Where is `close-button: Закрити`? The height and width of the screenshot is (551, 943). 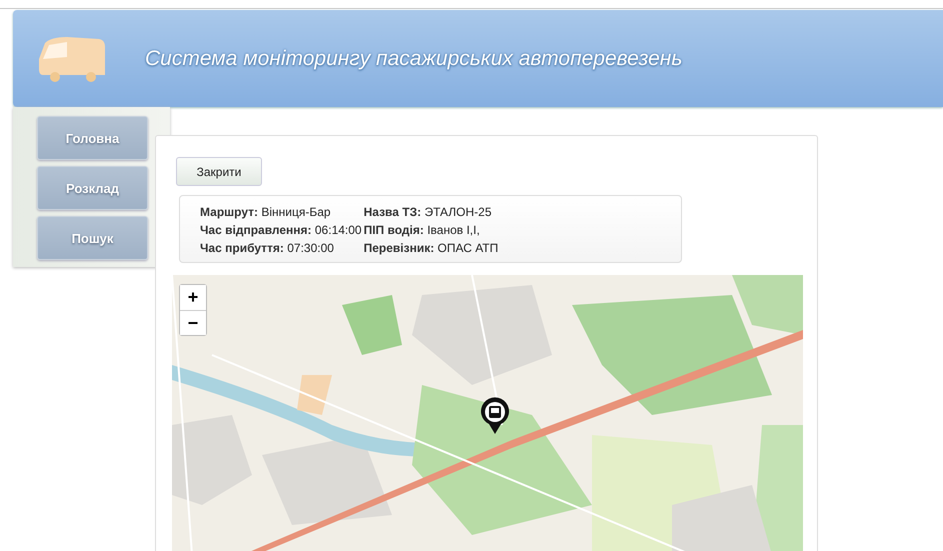
close-button: Закрити is located at coordinates (219, 171).